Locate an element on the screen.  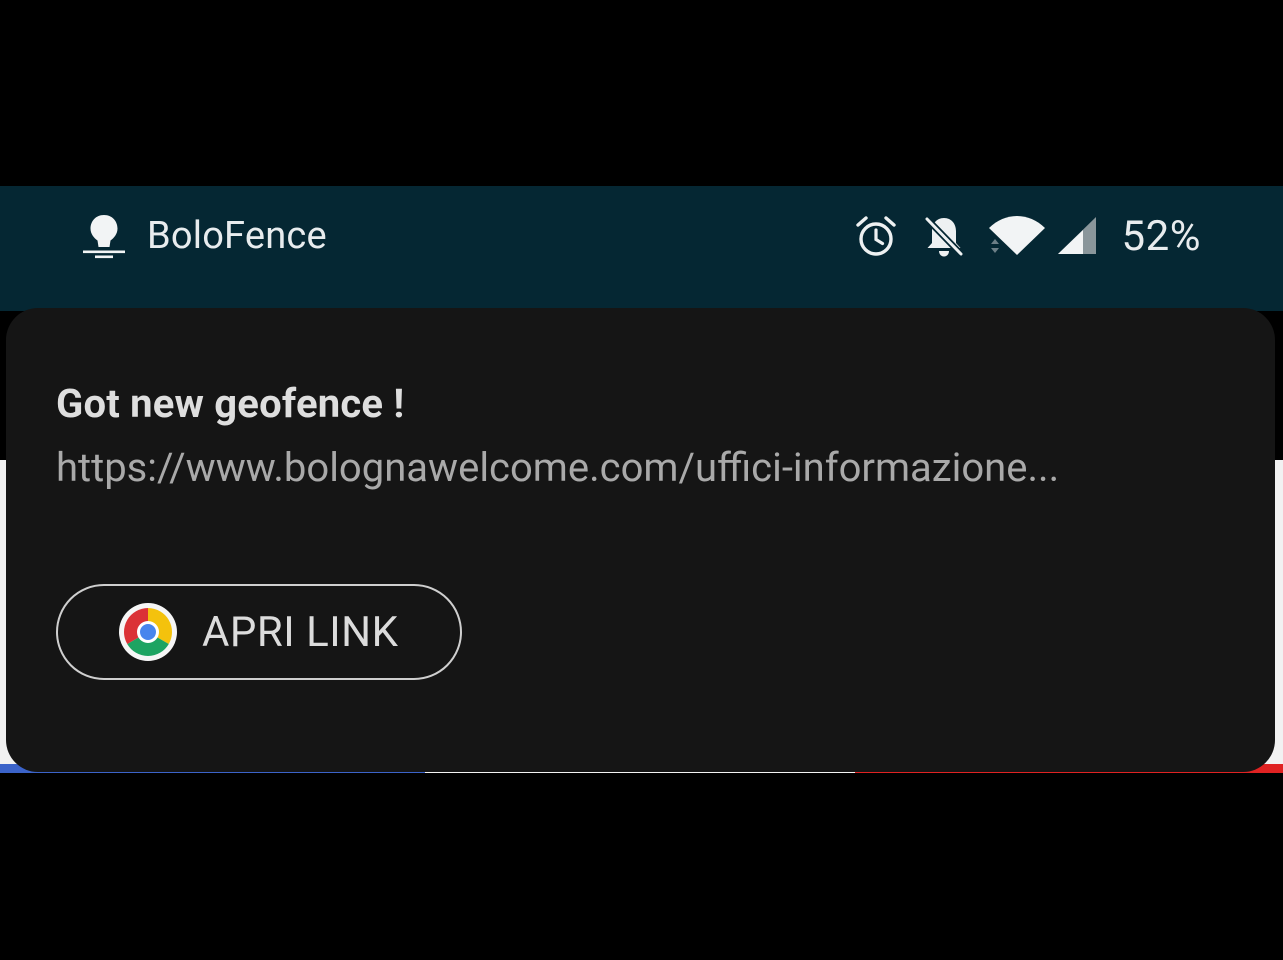
wifi-icon is located at coordinates (1017, 236).